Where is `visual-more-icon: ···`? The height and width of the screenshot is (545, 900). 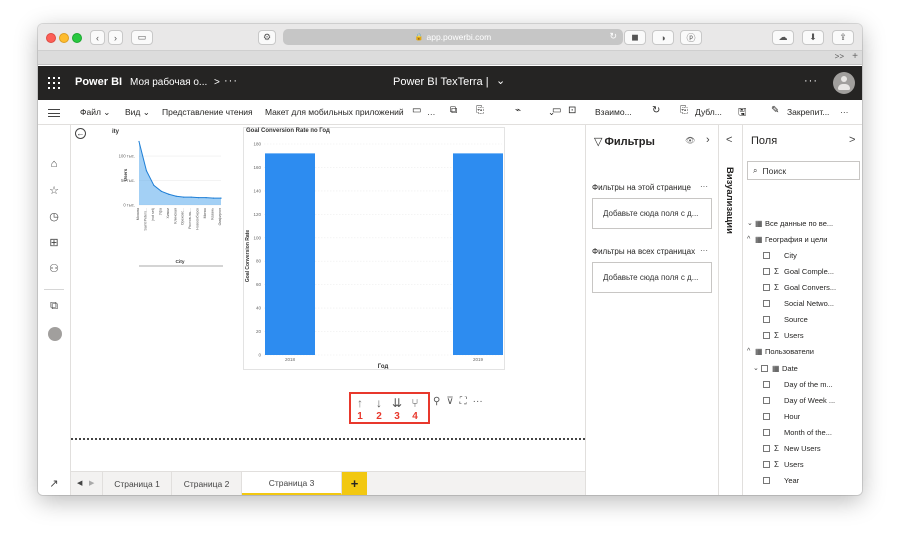 visual-more-icon: ··· is located at coordinates (478, 401).